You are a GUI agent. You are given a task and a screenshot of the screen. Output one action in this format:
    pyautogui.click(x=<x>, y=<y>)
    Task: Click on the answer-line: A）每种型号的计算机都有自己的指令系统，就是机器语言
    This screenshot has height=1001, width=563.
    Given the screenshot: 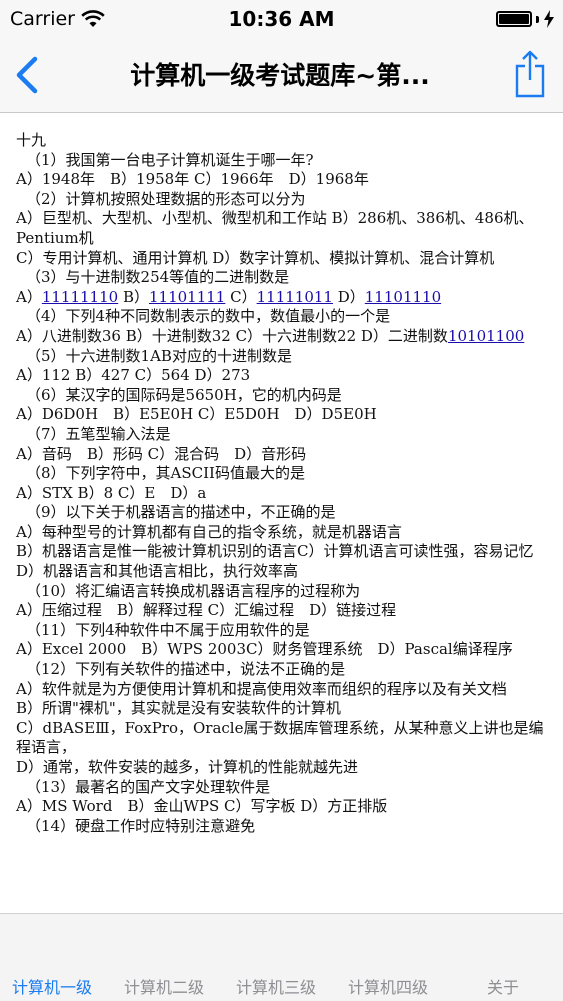 What is the action you would take?
    pyautogui.click(x=209, y=531)
    